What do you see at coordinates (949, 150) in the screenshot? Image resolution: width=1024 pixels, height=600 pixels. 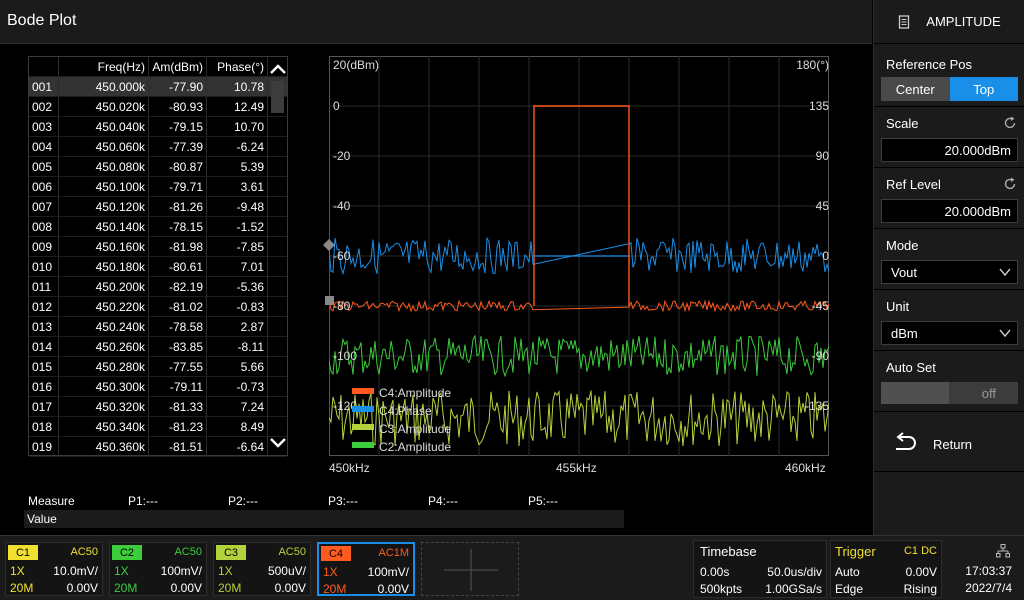 I see `scale-field: 20.000dBm` at bounding box center [949, 150].